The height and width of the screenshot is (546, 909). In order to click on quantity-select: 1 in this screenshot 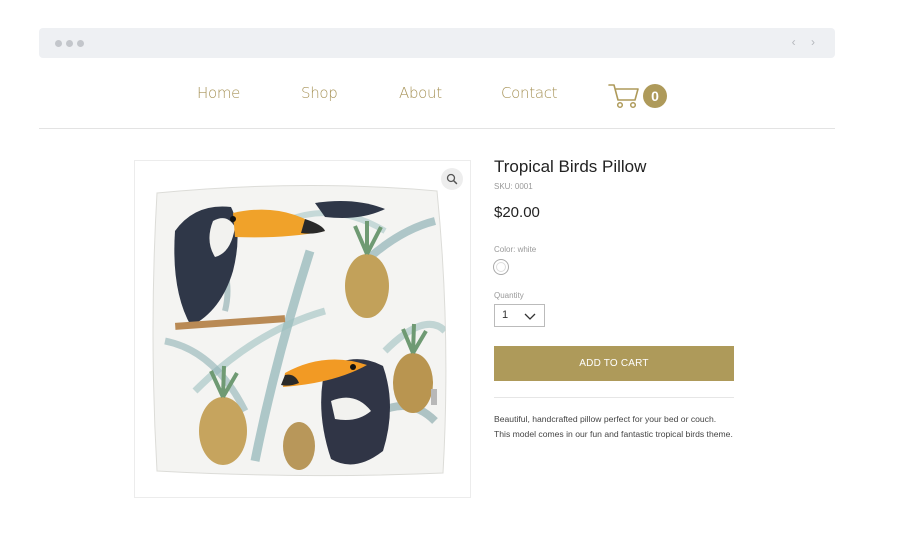, I will do `click(519, 315)`.